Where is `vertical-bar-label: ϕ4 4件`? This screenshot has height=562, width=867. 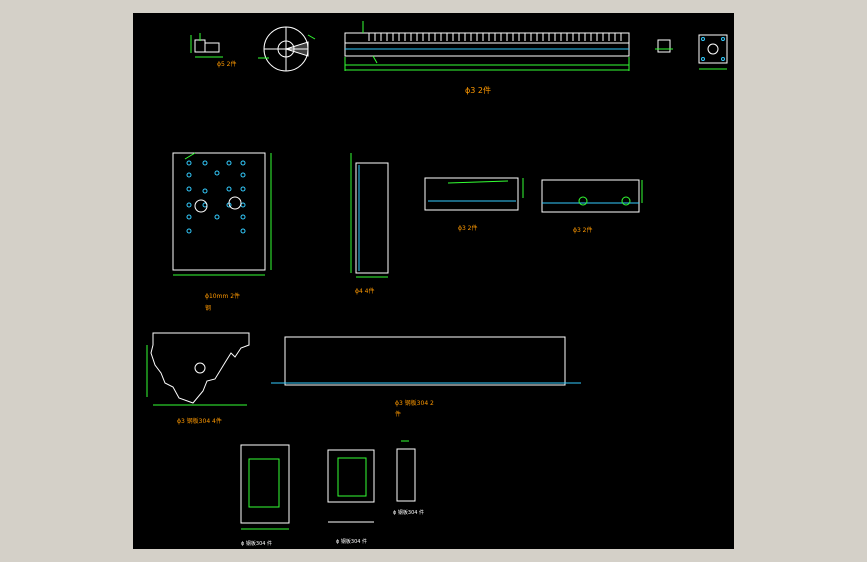
vertical-bar-label: ϕ4 4件 is located at coordinates (365, 291).